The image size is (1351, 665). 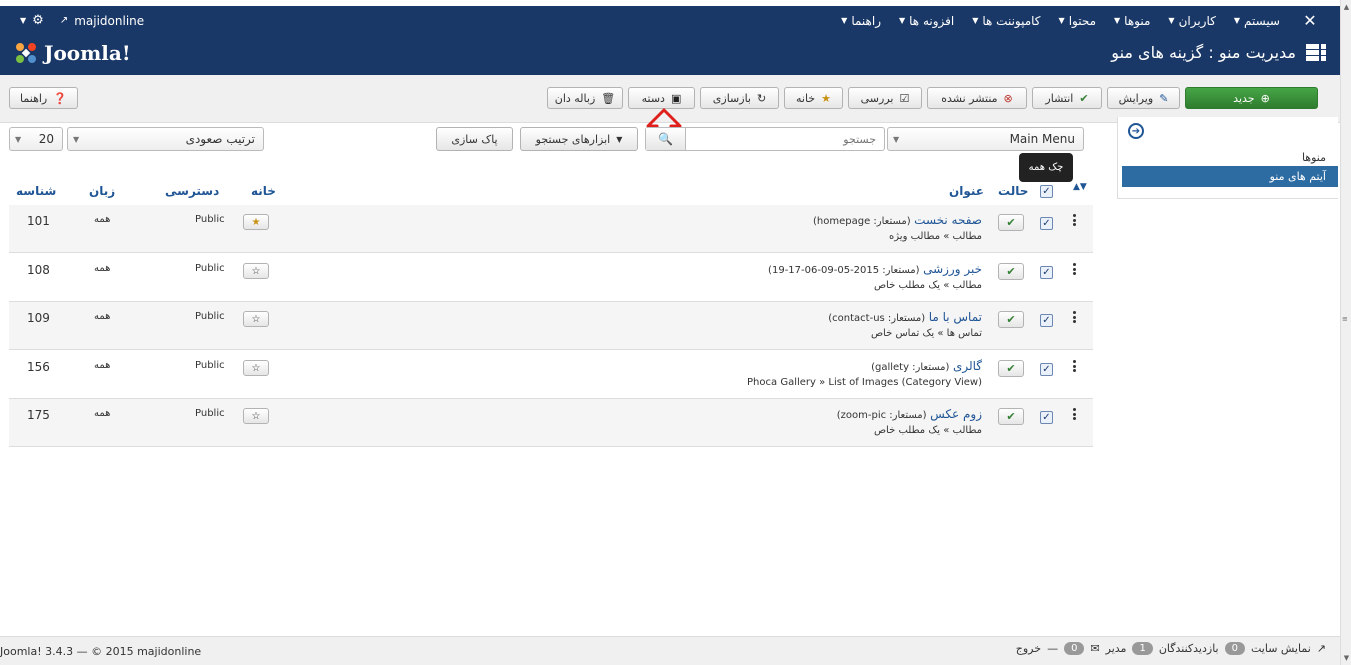 I want to click on scroll-up-icon: ▲, so click(x=1346, y=6).